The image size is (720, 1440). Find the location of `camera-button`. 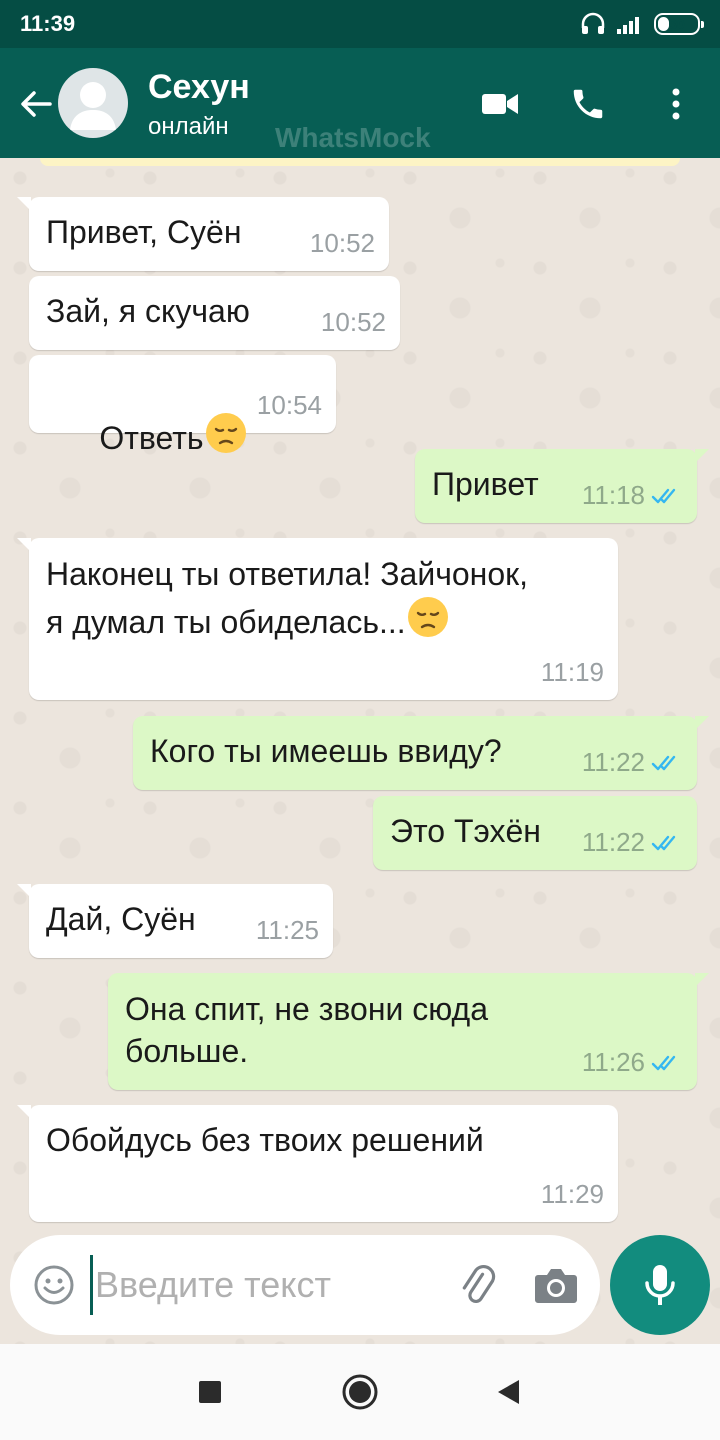

camera-button is located at coordinates (556, 1285).